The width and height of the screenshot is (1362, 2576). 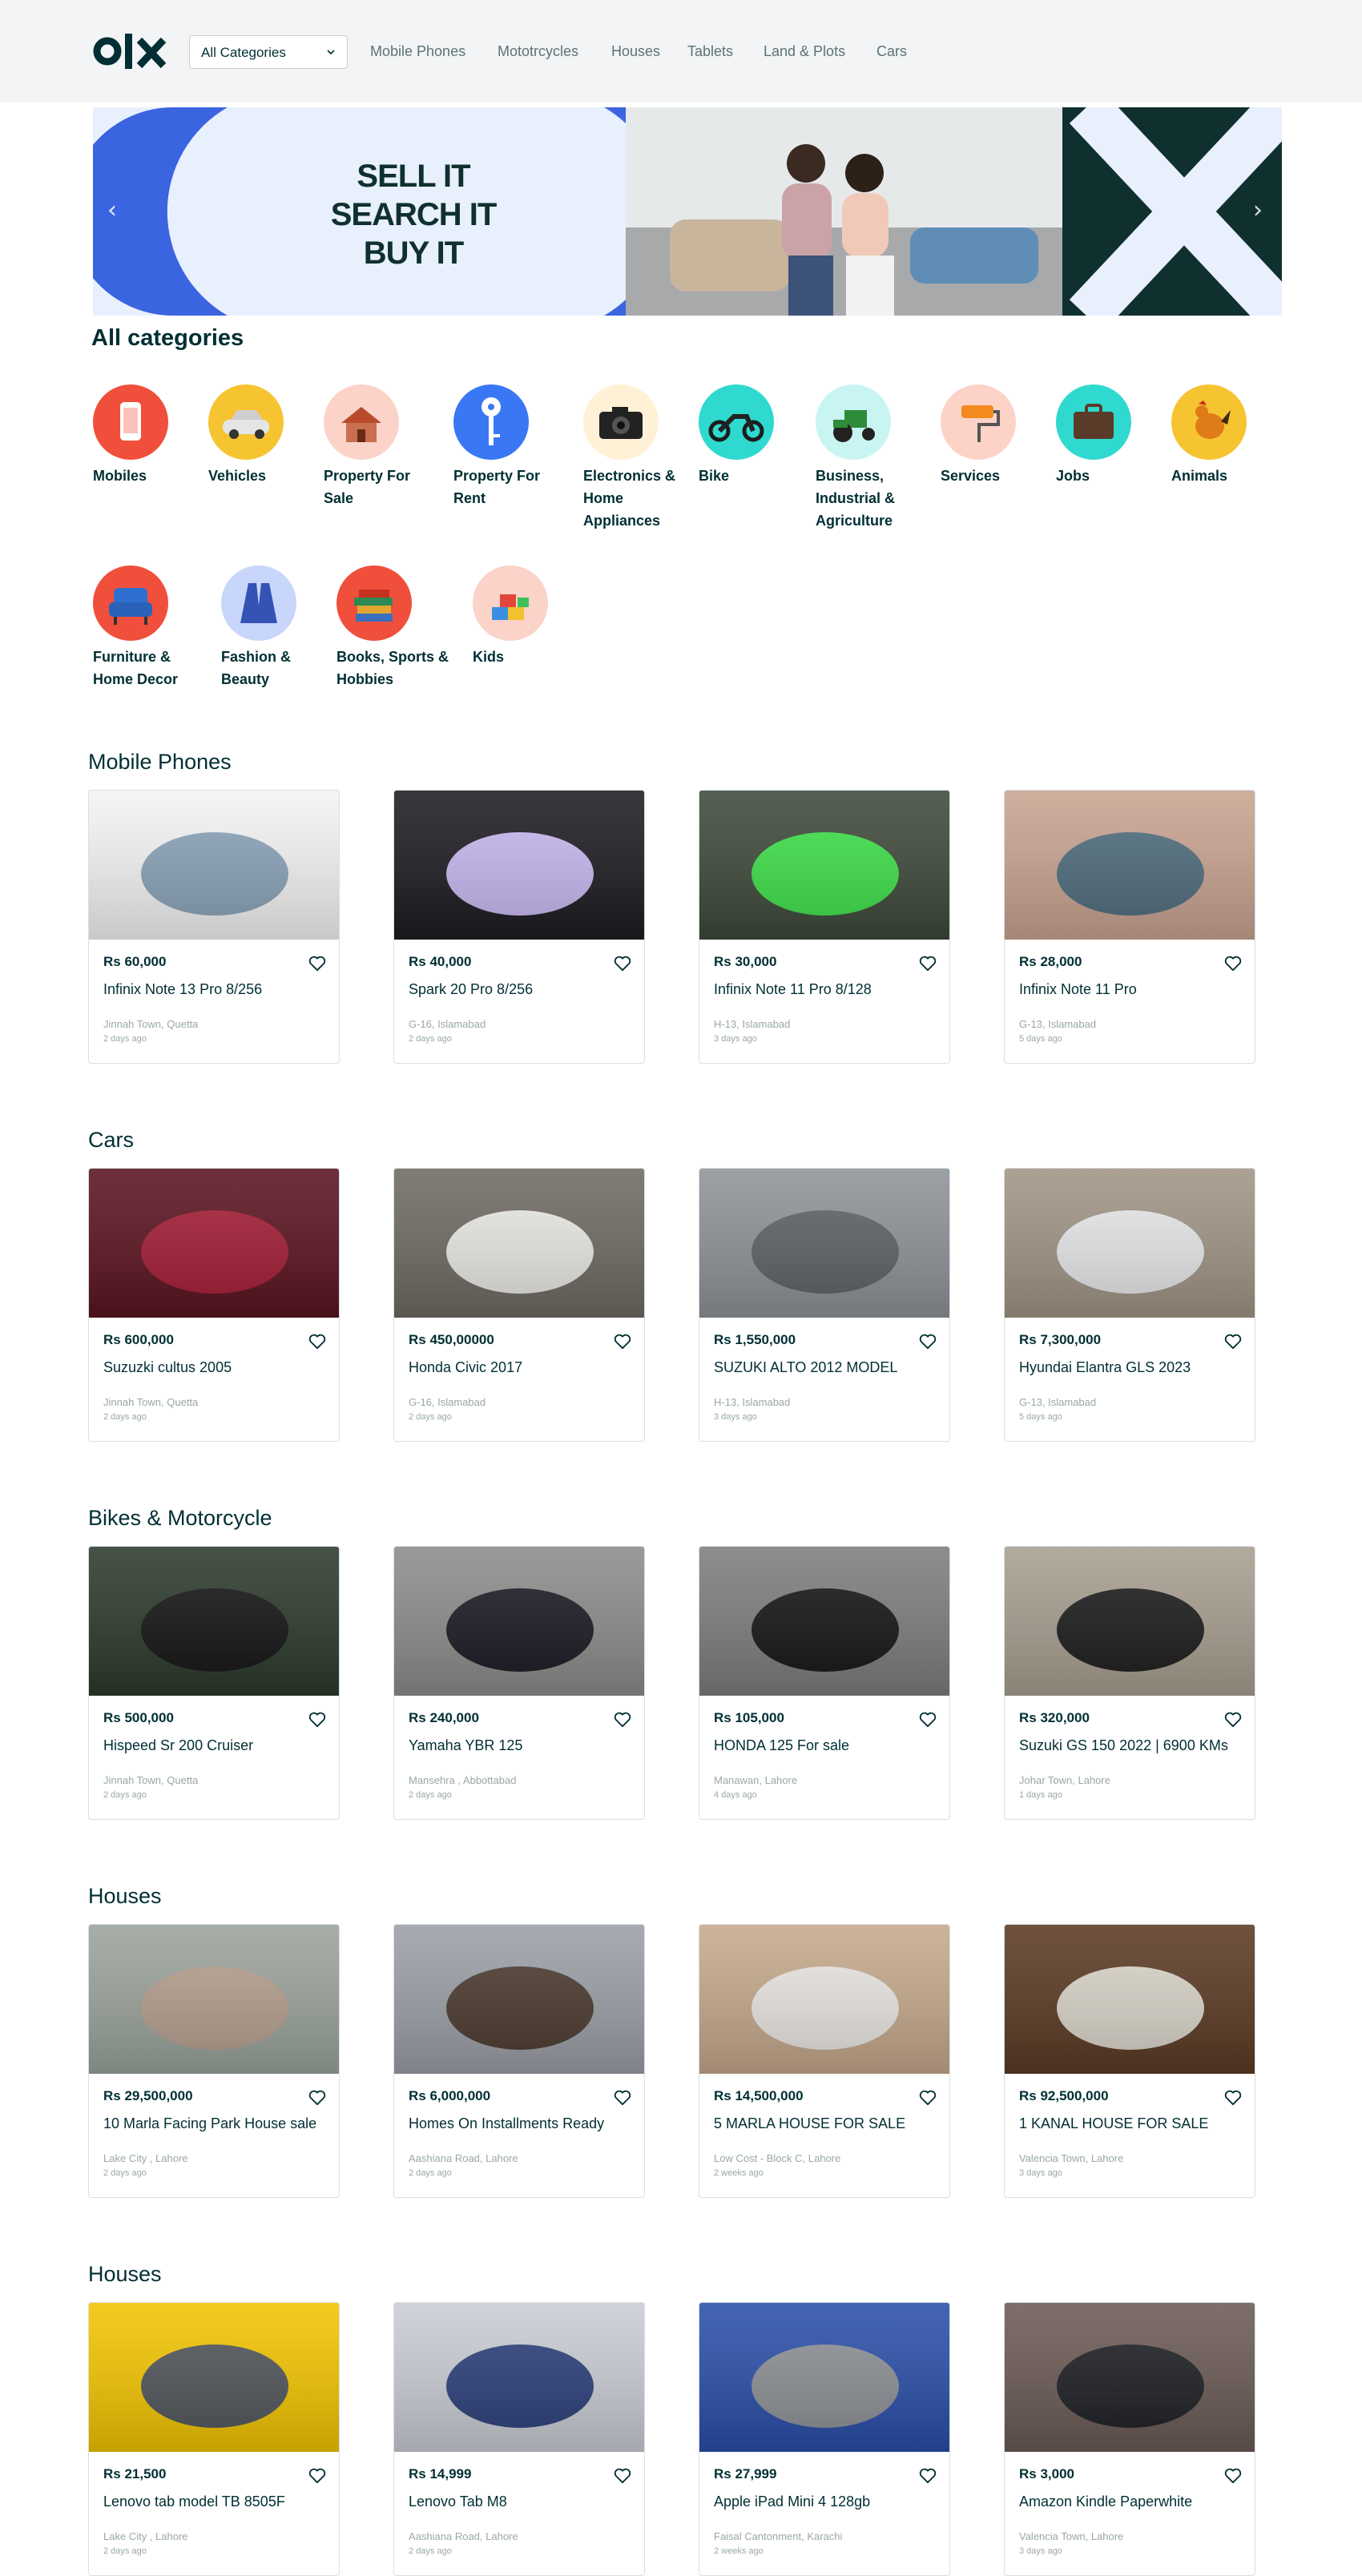 I want to click on listing-title: SUZUKI ALTO 2012 MODEL, so click(x=805, y=1367).